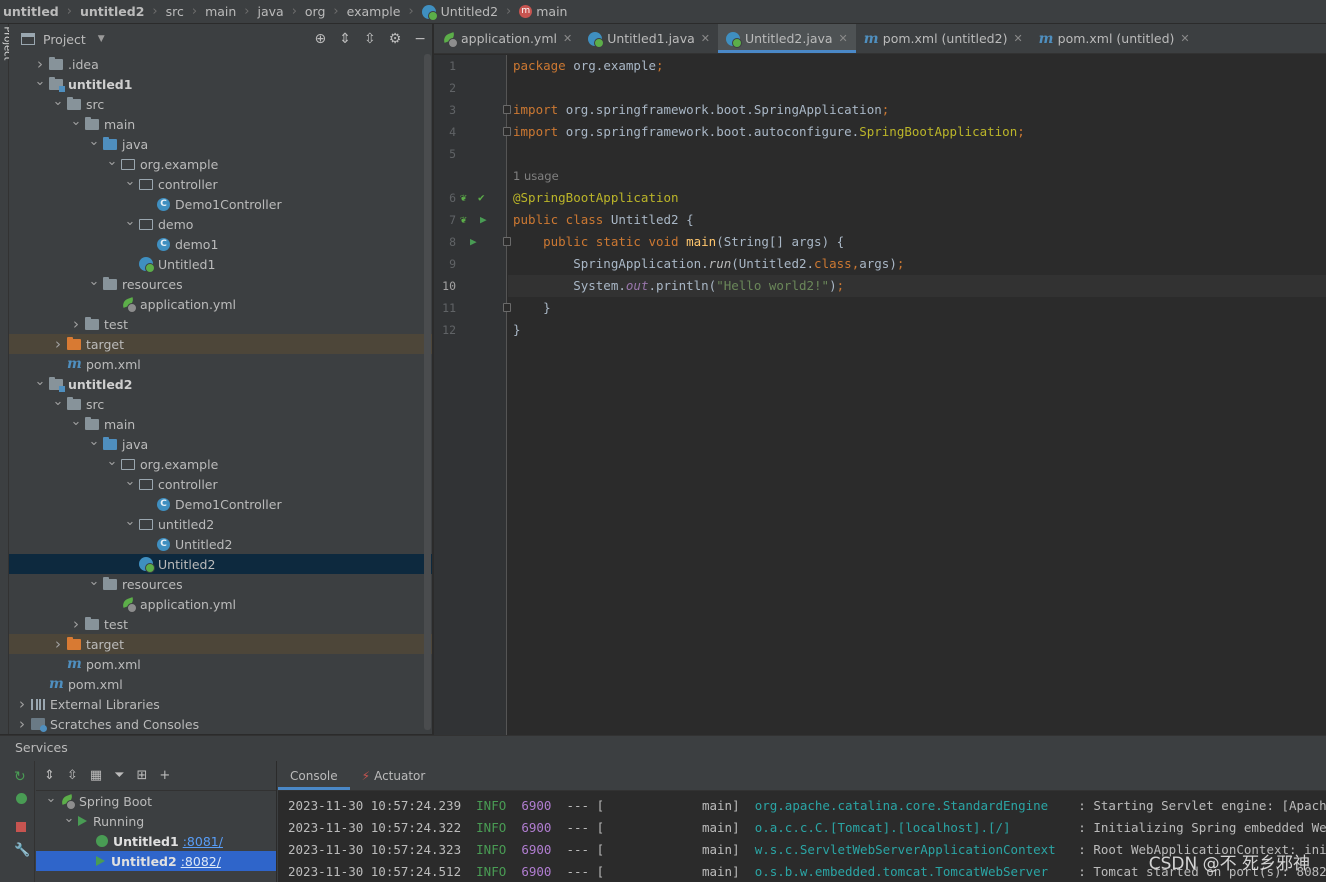  What do you see at coordinates (112, 11) in the screenshot?
I see `breadcrumb-item: untitled2` at bounding box center [112, 11].